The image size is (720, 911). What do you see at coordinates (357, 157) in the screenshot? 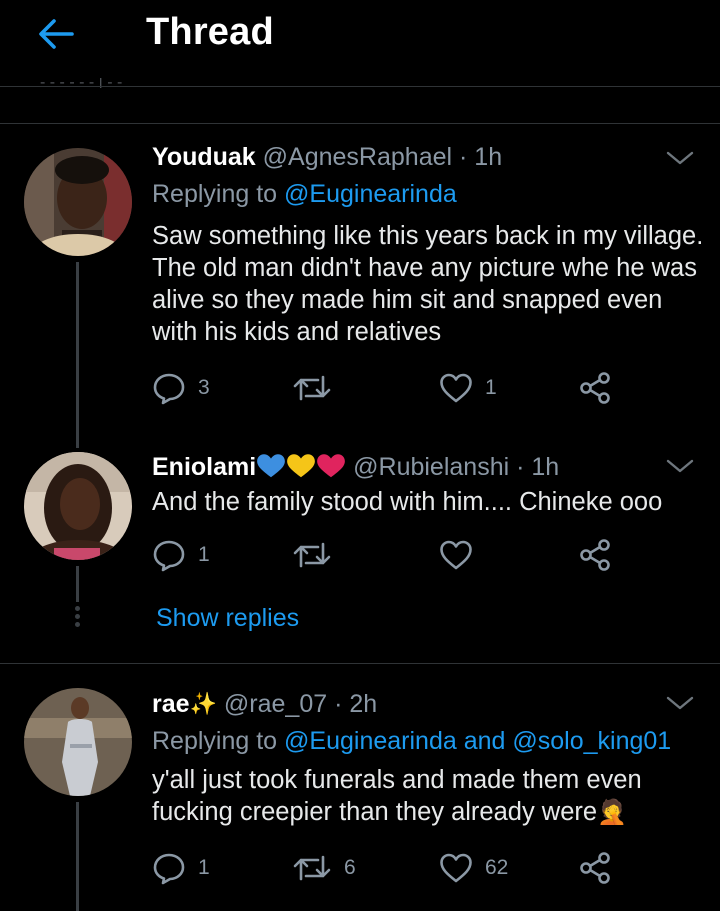
I see `handle: @AgnesRaphael` at bounding box center [357, 157].